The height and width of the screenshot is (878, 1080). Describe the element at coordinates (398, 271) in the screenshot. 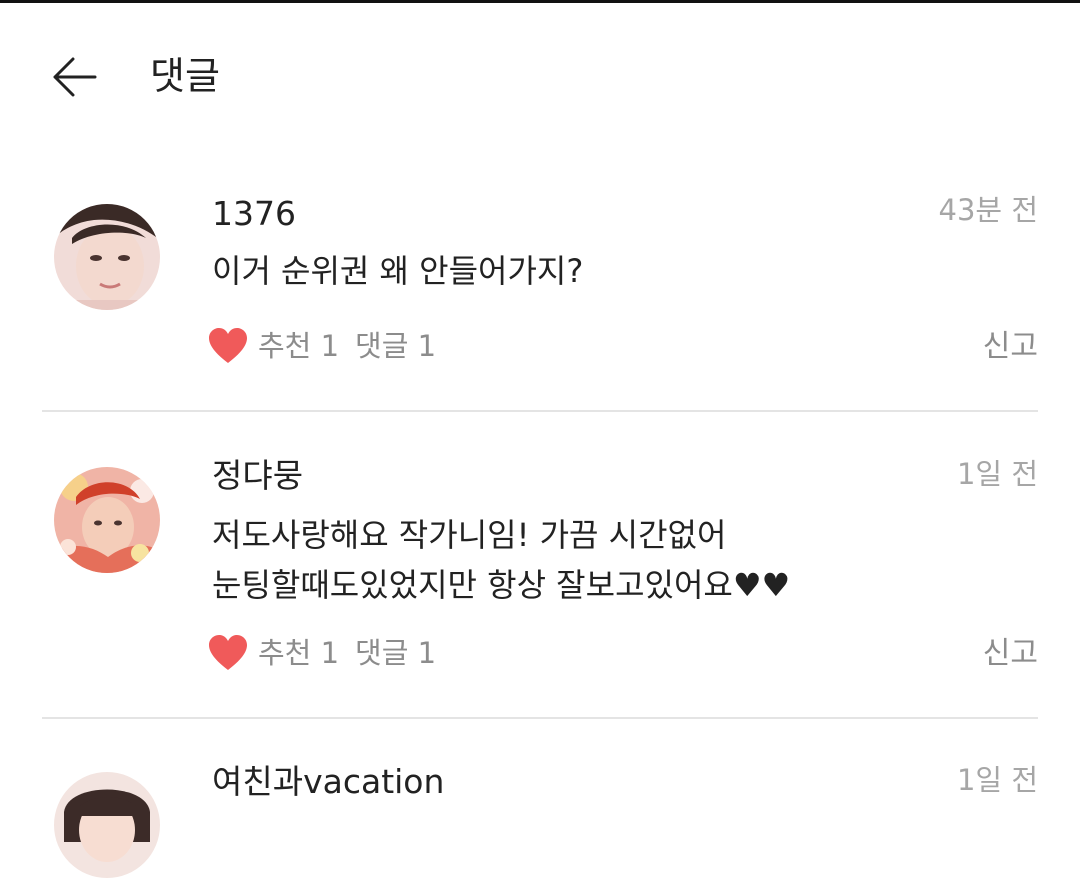

I see `comment-text: 이거 순위권 왜 안들어가지?` at that location.